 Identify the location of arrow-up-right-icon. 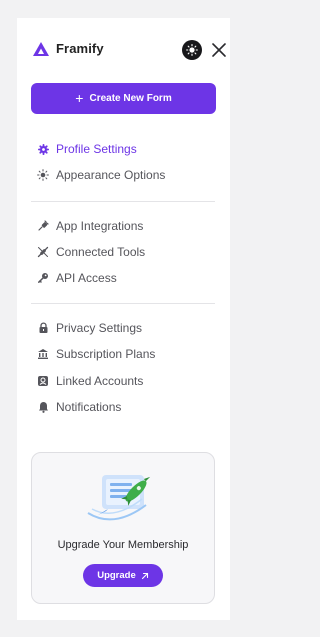
(144, 575).